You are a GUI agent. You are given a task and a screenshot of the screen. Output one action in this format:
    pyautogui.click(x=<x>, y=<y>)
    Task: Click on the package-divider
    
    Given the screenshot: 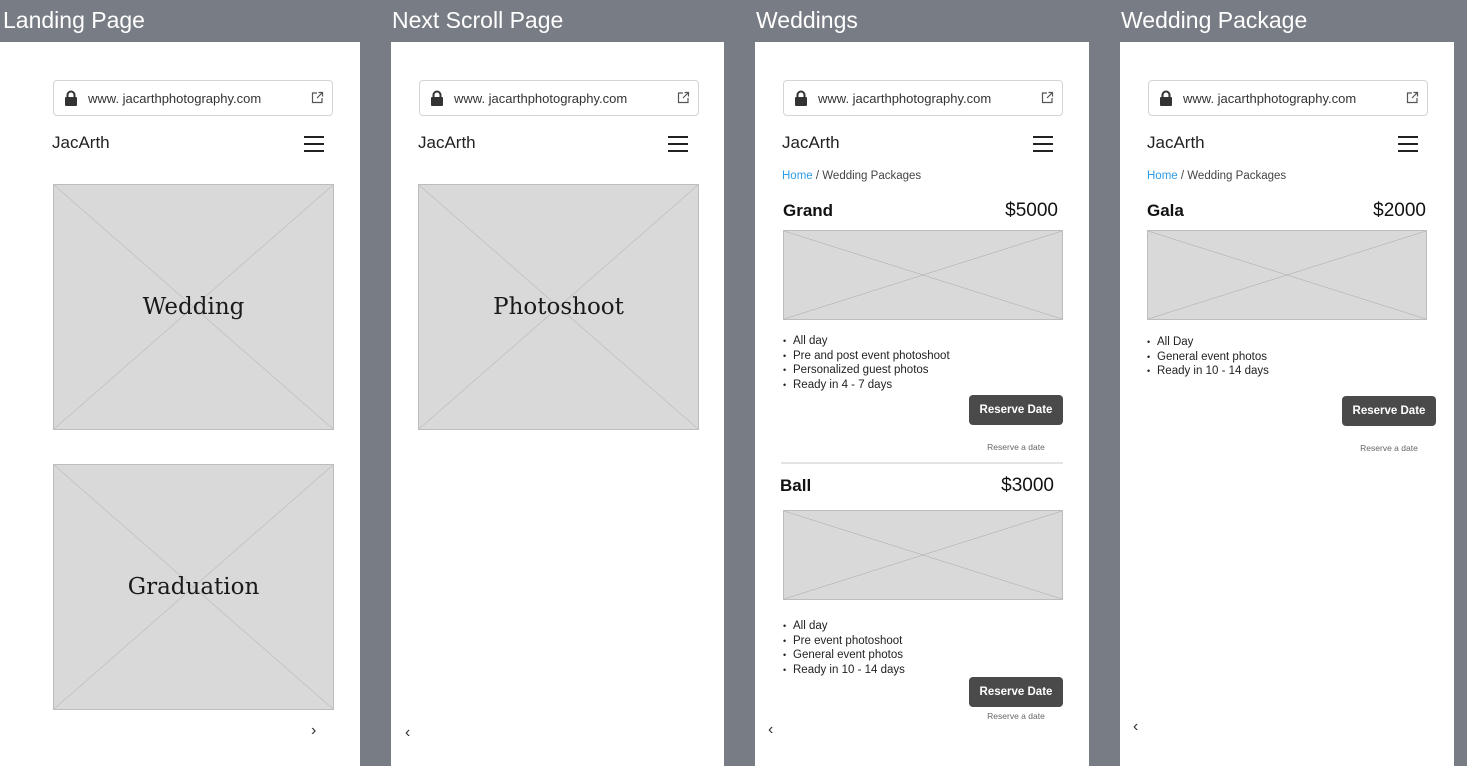 What is the action you would take?
    pyautogui.click(x=922, y=463)
    